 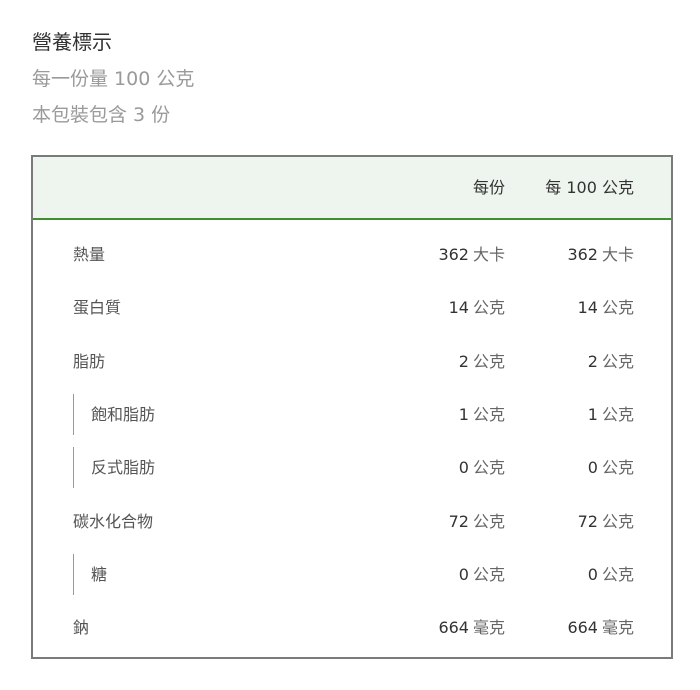 I want to click on table-row: 脂肪 2 公克 2 公克, so click(x=352, y=361).